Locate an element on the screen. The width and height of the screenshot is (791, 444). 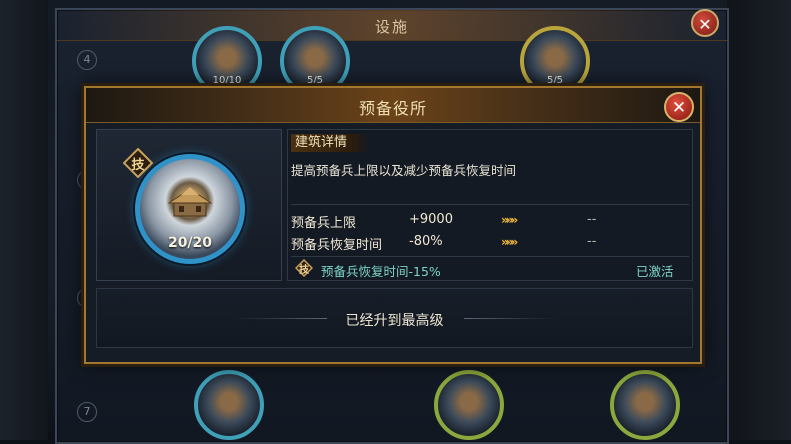
stat-value: +9000 is located at coordinates (431, 219).